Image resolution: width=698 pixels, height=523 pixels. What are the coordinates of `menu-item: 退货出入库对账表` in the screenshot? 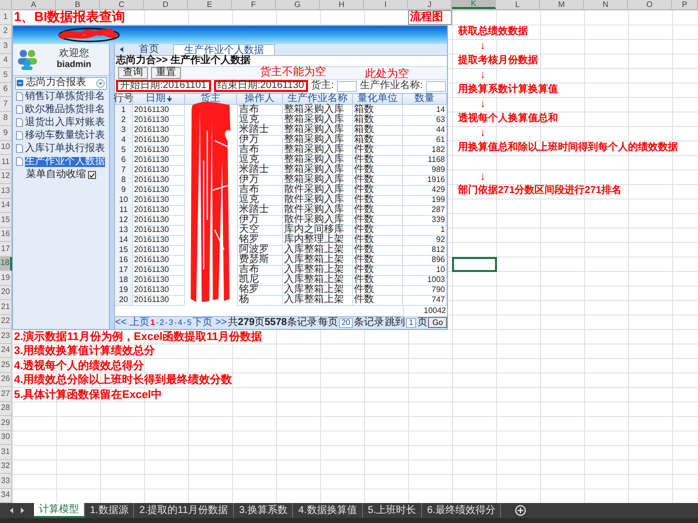 It's located at (61, 122).